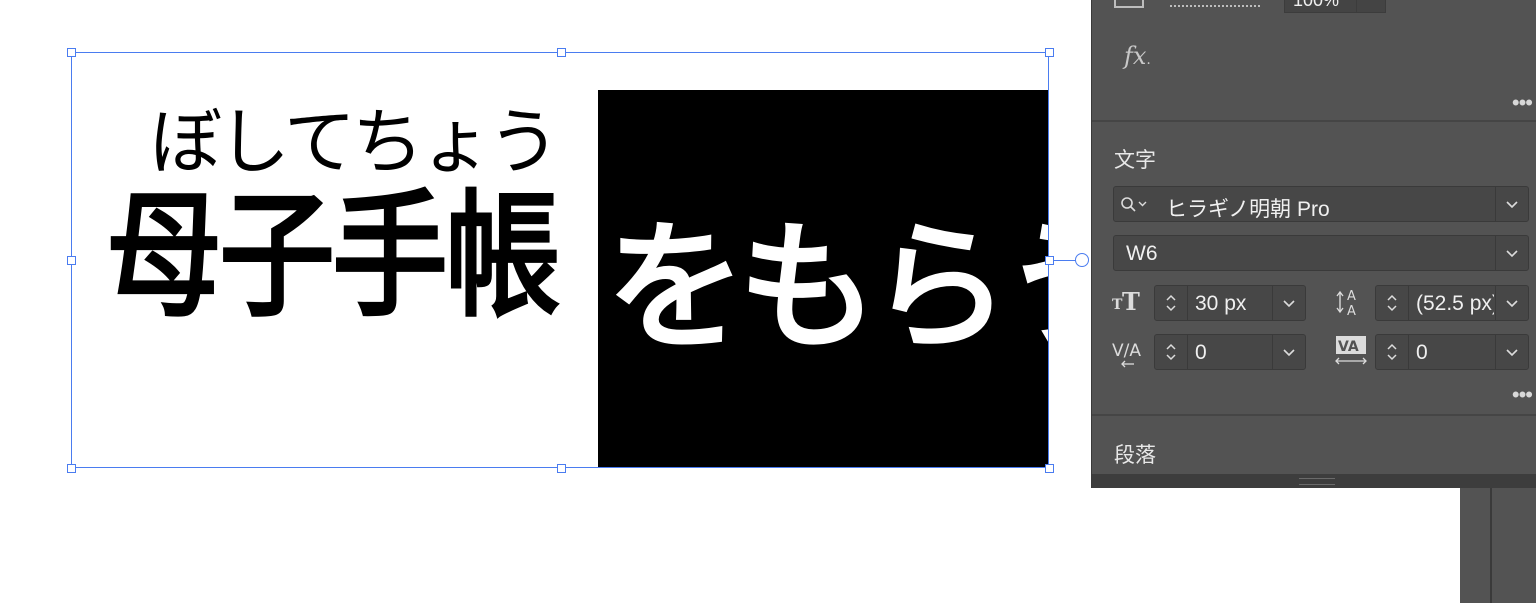  What do you see at coordinates (1452, 352) in the screenshot?
I see `tracking-field: 0` at bounding box center [1452, 352].